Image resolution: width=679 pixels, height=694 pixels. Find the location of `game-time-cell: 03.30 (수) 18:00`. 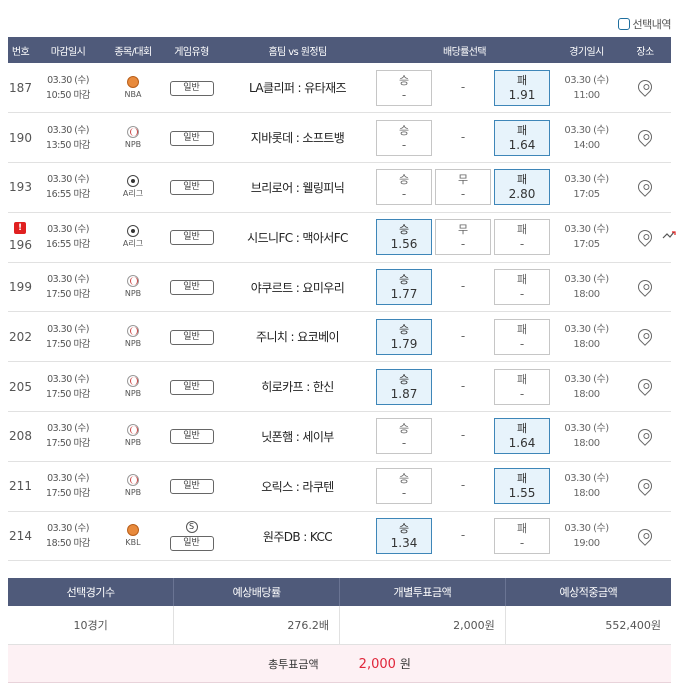

game-time-cell: 03.30 (수) 18:00 is located at coordinates (586, 436).